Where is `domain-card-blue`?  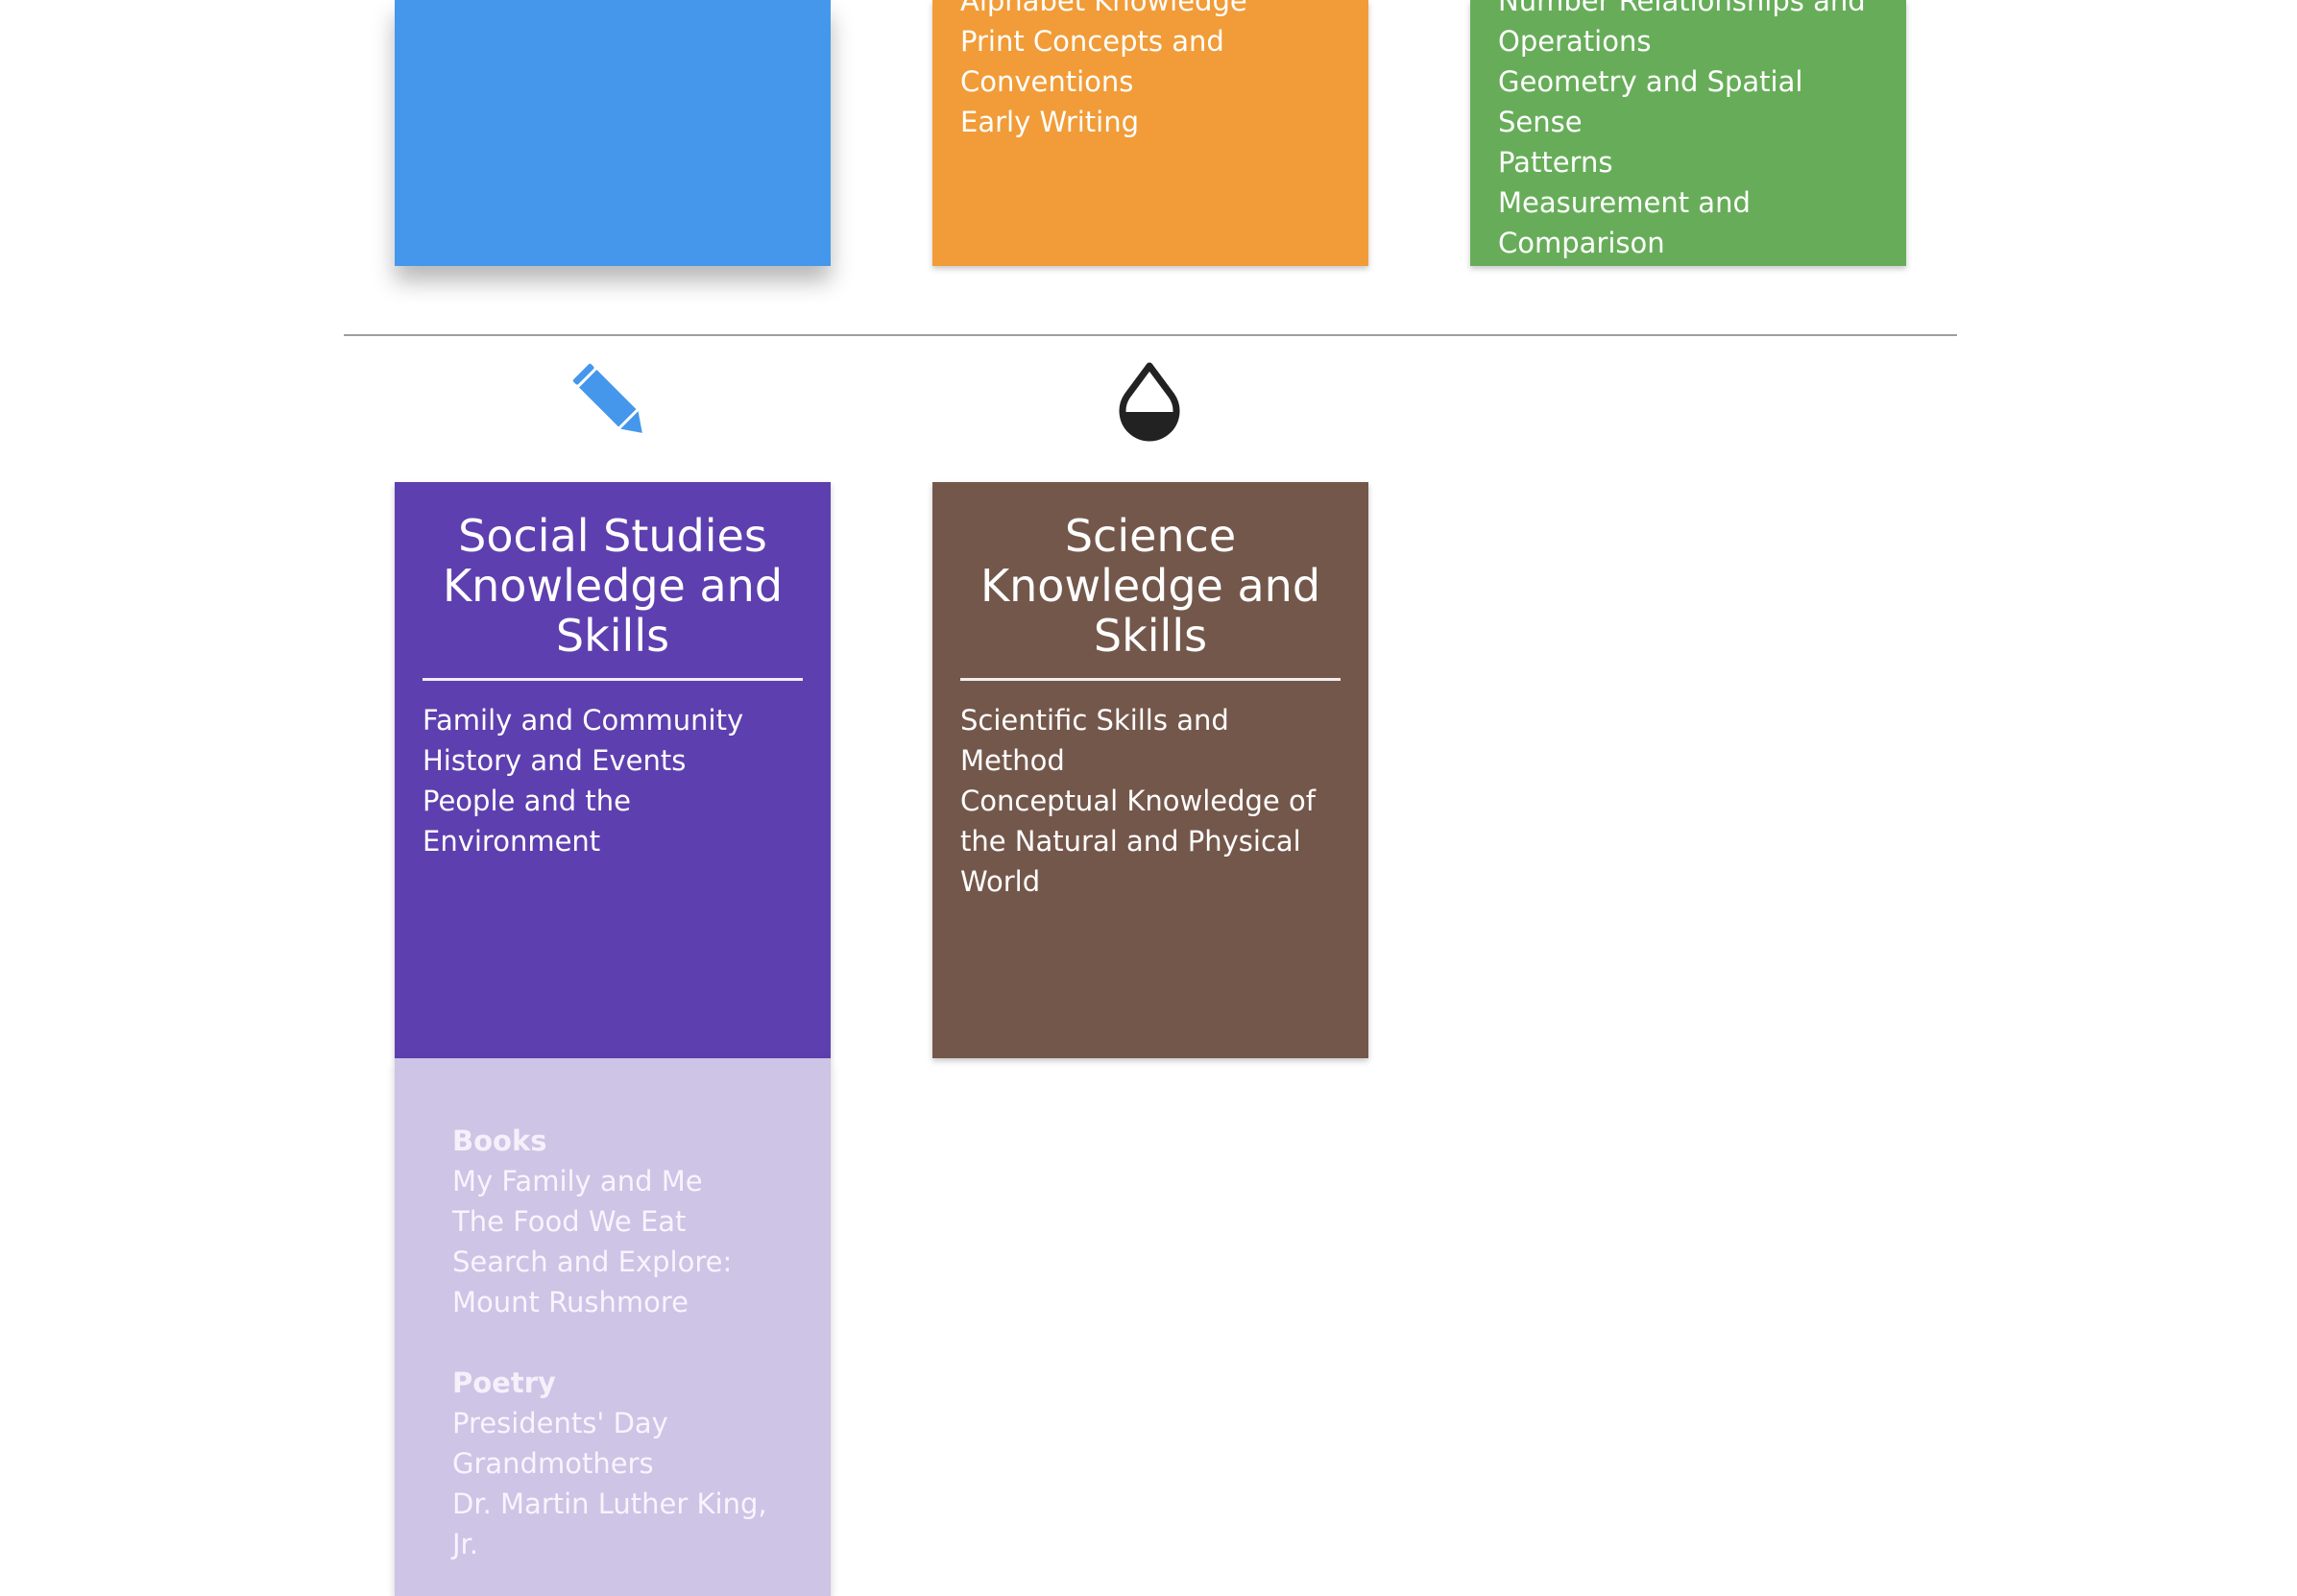 domain-card-blue is located at coordinates (613, 133).